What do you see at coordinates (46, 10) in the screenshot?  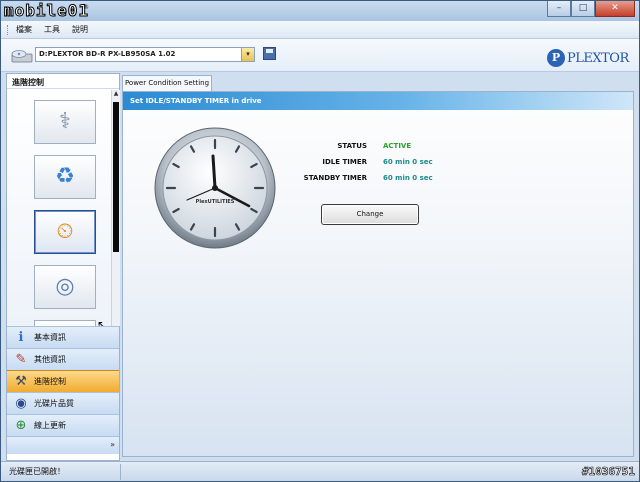 I see `app-logo: mobile01` at bounding box center [46, 10].